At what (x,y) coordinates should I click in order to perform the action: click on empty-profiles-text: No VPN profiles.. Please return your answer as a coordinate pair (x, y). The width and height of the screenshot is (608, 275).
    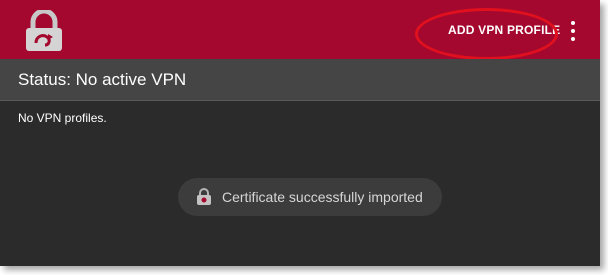
    Looking at the image, I should click on (62, 118).